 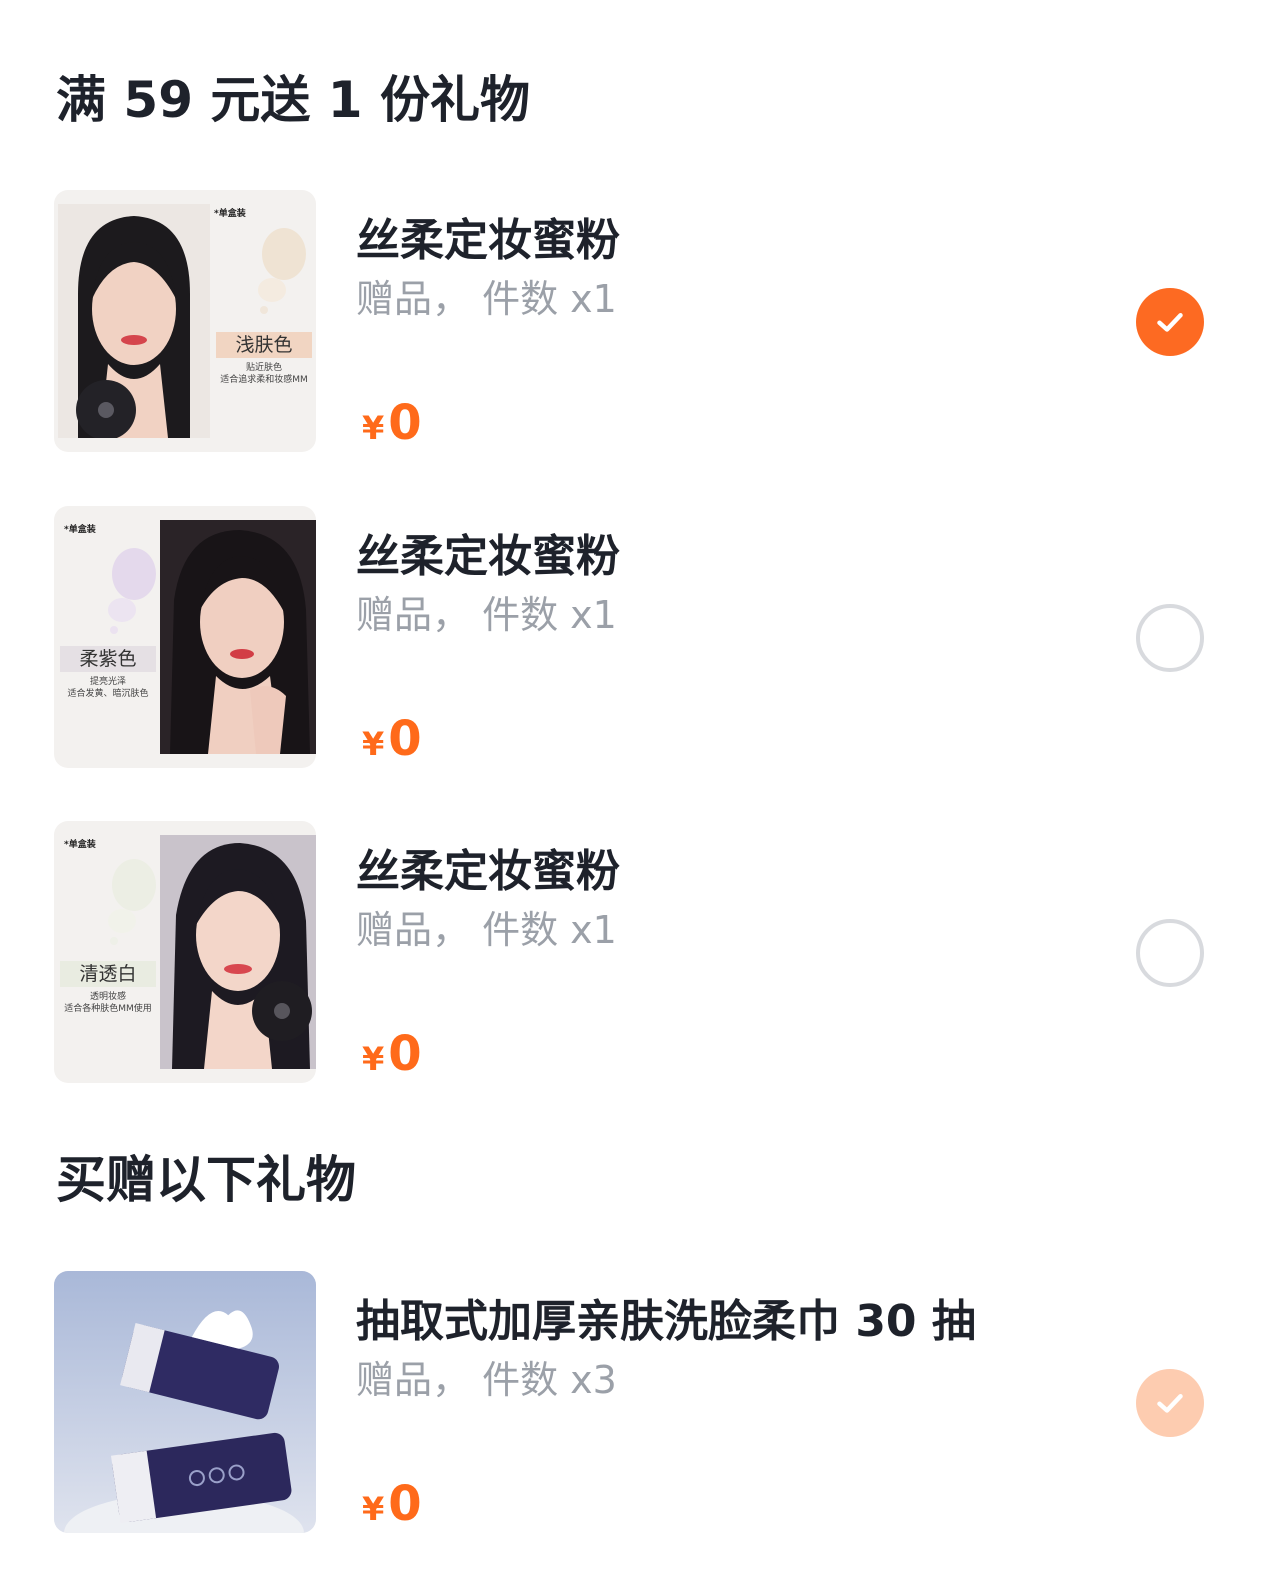 I want to click on product-image: *单盒装 浅肤色 贴近肤色 适合追求柔和妆感MM, so click(x=185, y=321).